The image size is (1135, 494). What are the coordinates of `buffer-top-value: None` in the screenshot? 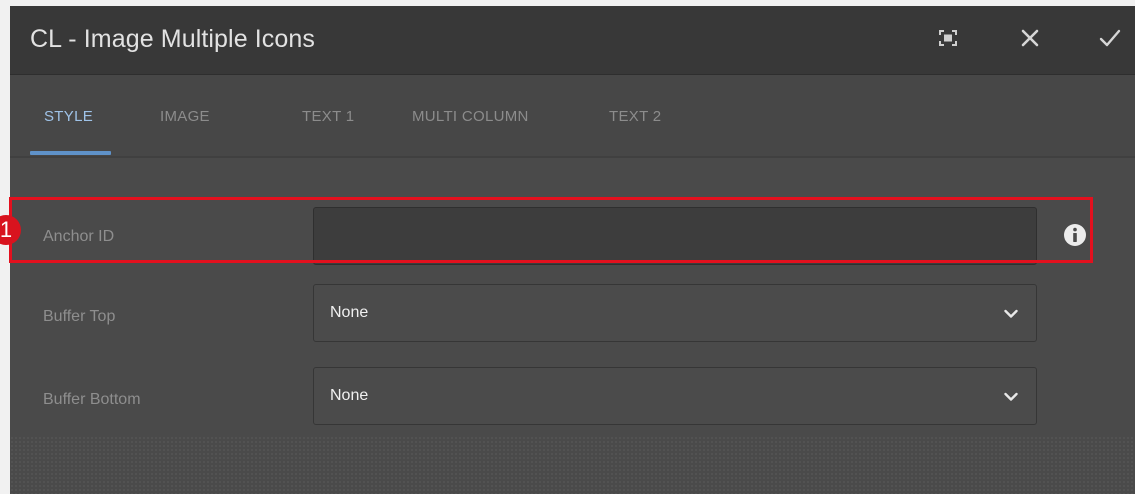 It's located at (349, 312).